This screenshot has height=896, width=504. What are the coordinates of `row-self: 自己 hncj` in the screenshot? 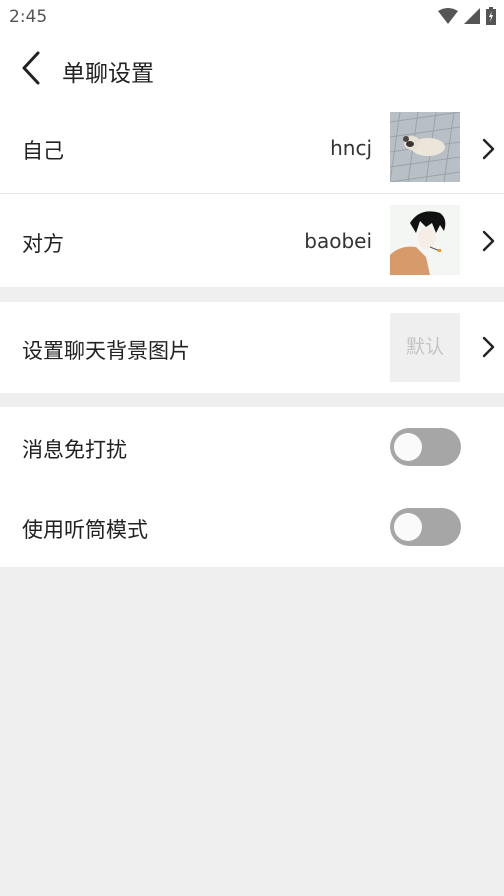 It's located at (252, 147).